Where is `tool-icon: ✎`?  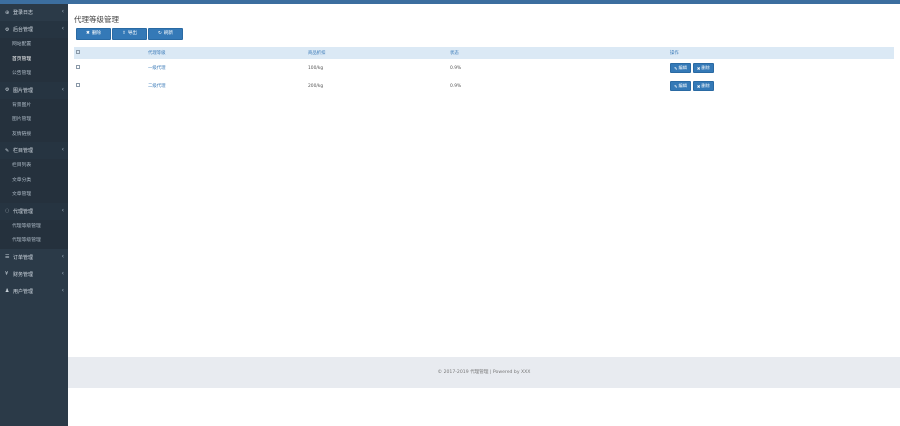
tool-icon: ✎ is located at coordinates (7, 150).